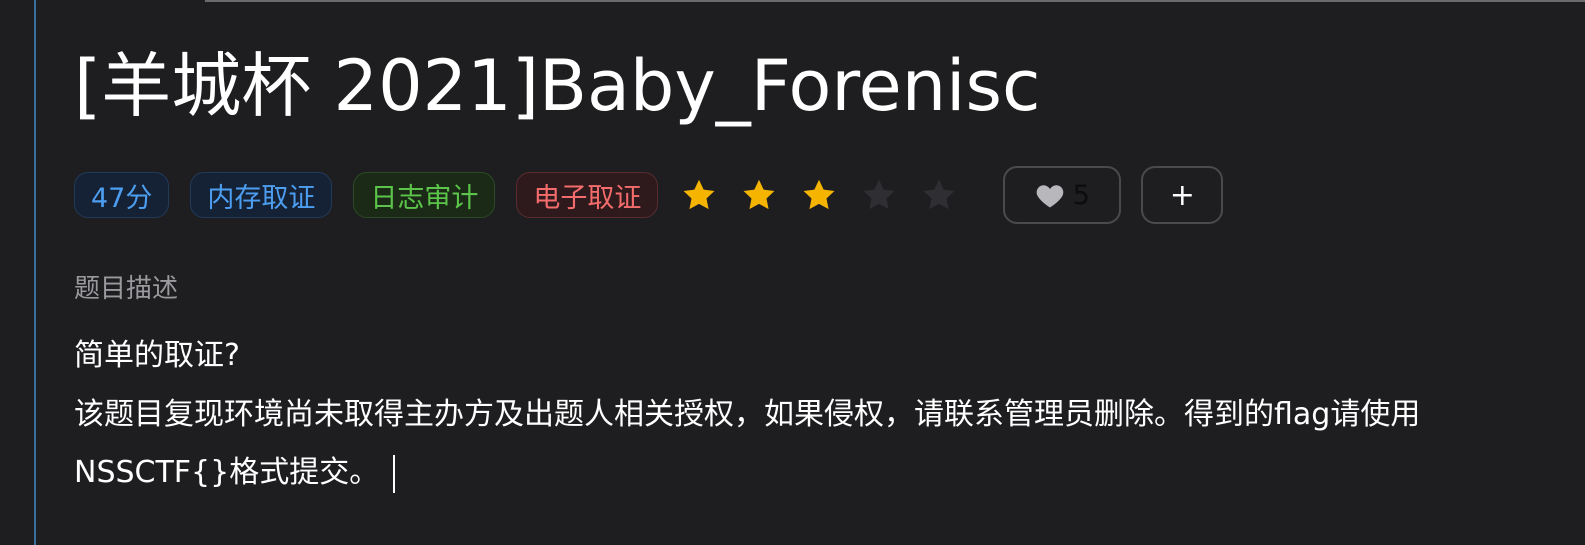 The image size is (1585, 545). Describe the element at coordinates (126, 289) in the screenshot. I see `description-label: 题目描述` at that location.